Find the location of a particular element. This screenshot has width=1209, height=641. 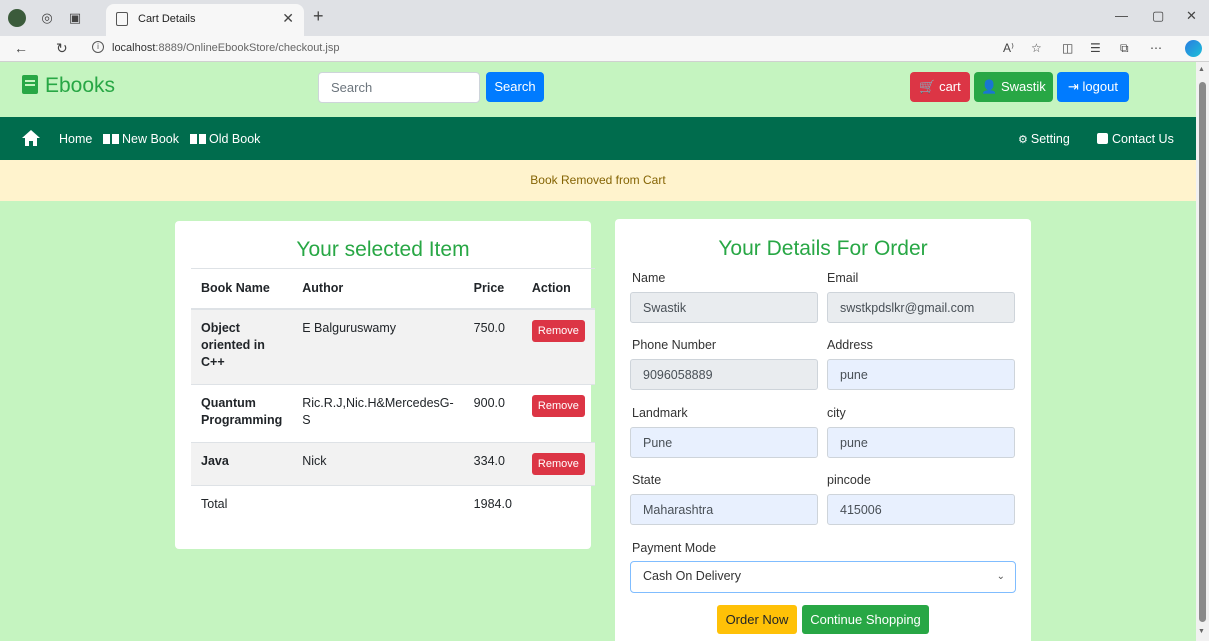

home-icon is located at coordinates (31, 138).